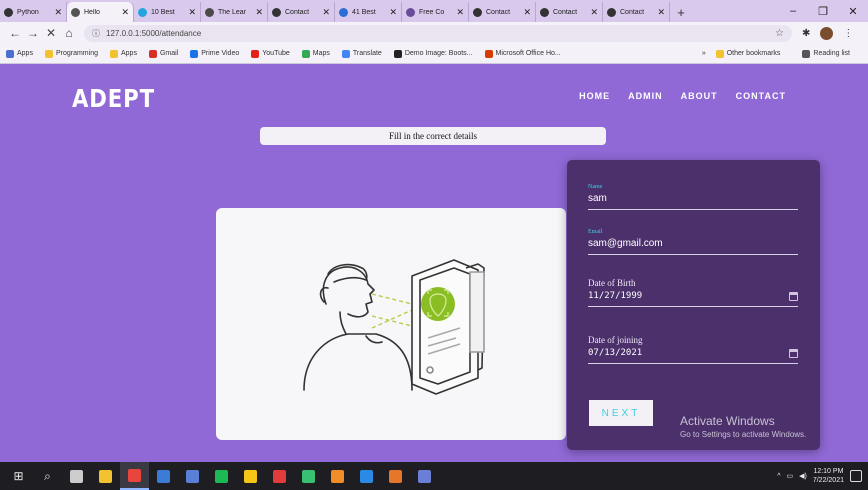 This screenshot has height=490, width=868. Describe the element at coordinates (621, 413) in the screenshot. I see `next-button: NEXT` at that location.